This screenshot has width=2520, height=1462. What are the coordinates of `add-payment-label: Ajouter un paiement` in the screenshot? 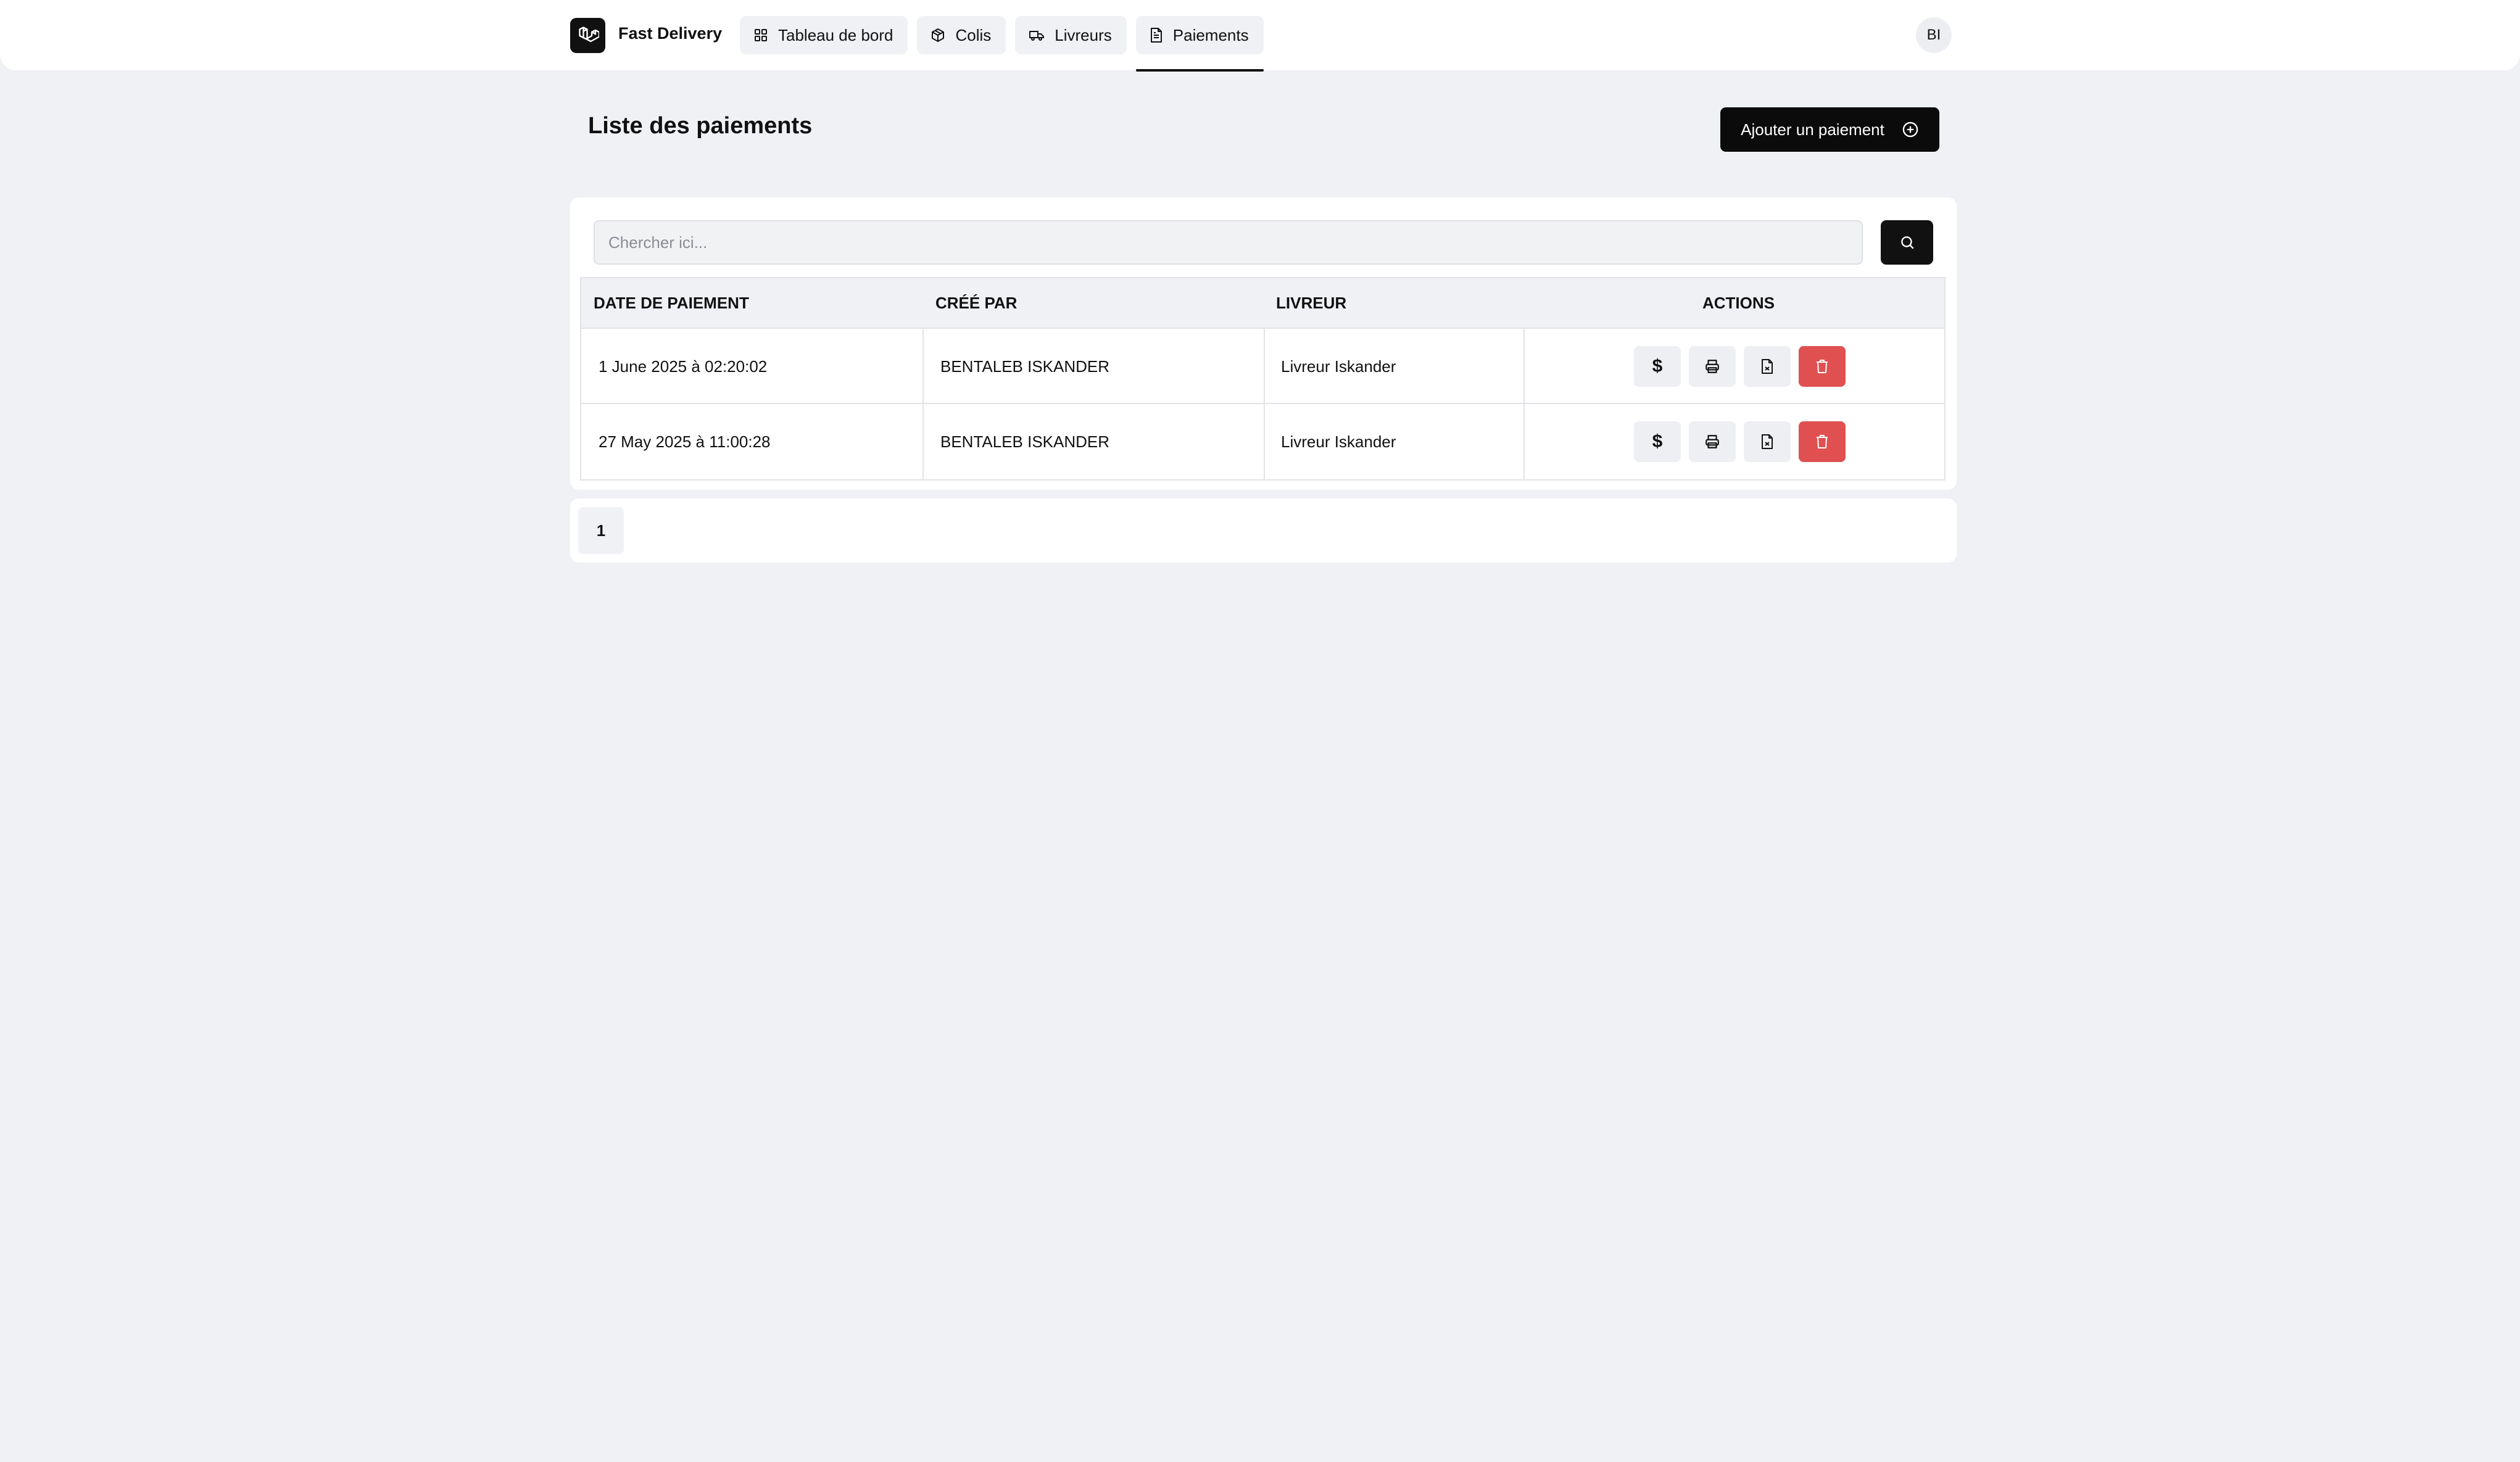 It's located at (1813, 129).